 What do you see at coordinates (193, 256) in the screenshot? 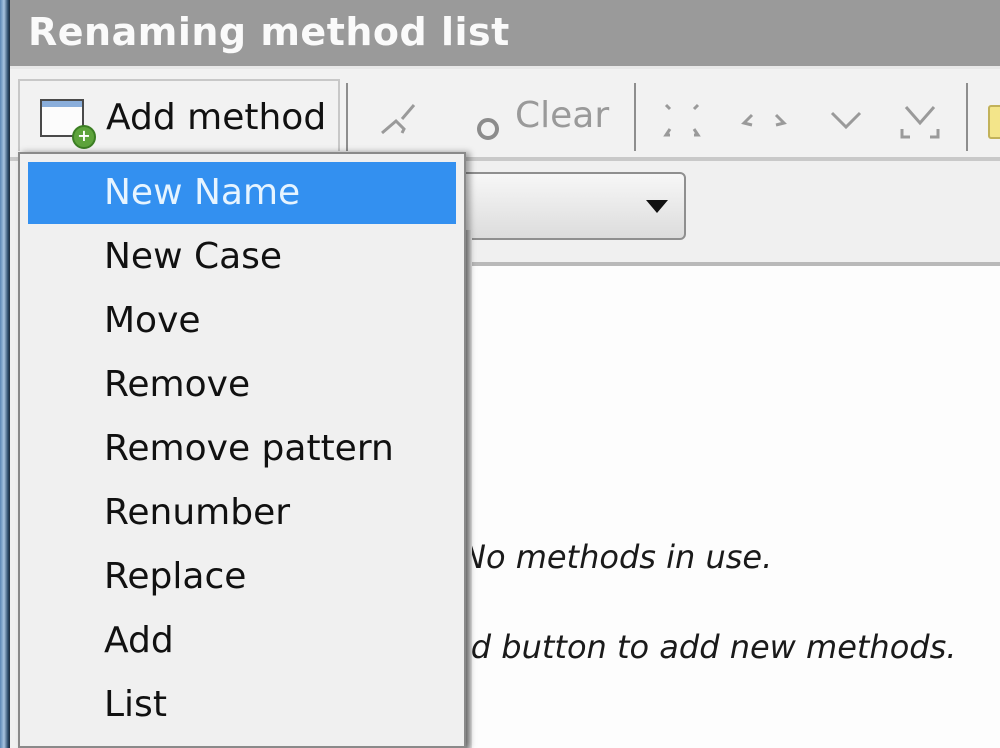
I see `menu-item-label: New Case` at bounding box center [193, 256].